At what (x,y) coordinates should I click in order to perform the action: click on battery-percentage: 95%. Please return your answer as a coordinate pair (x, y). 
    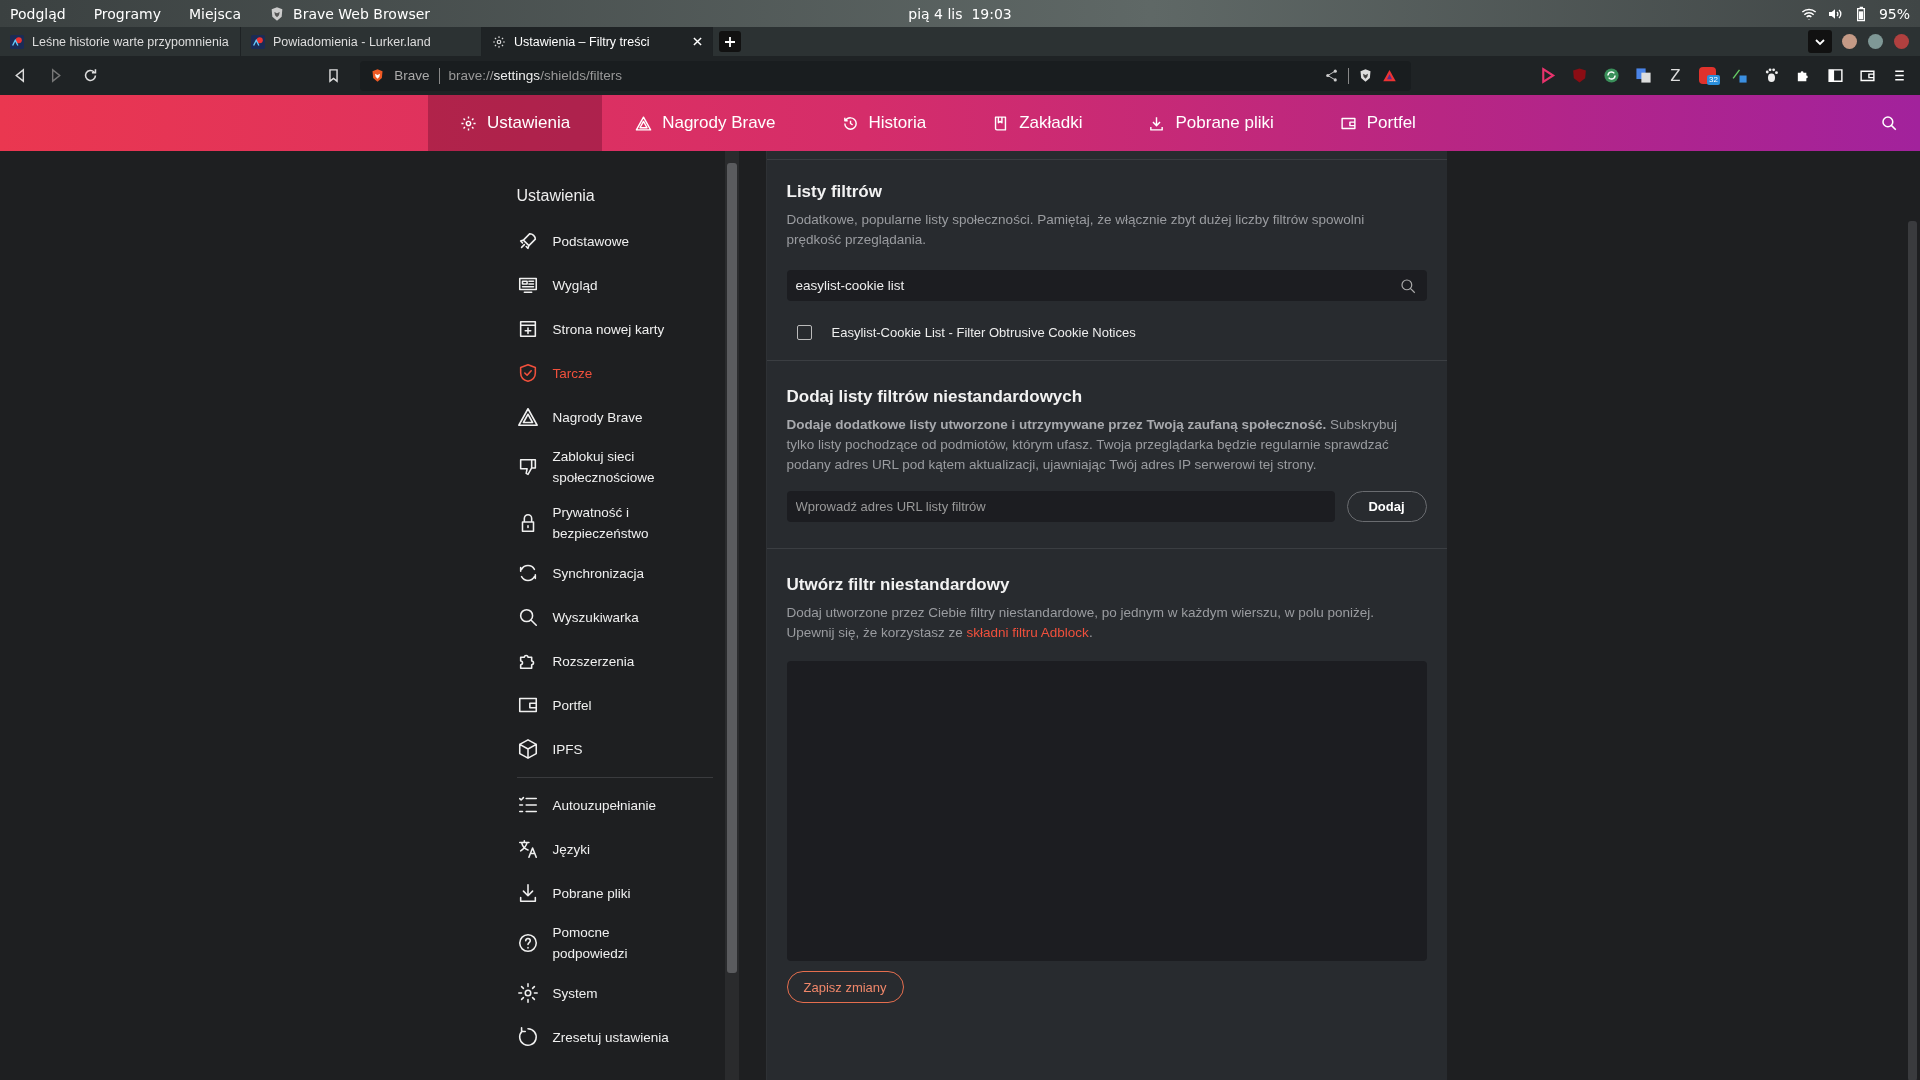
    Looking at the image, I should click on (1894, 13).